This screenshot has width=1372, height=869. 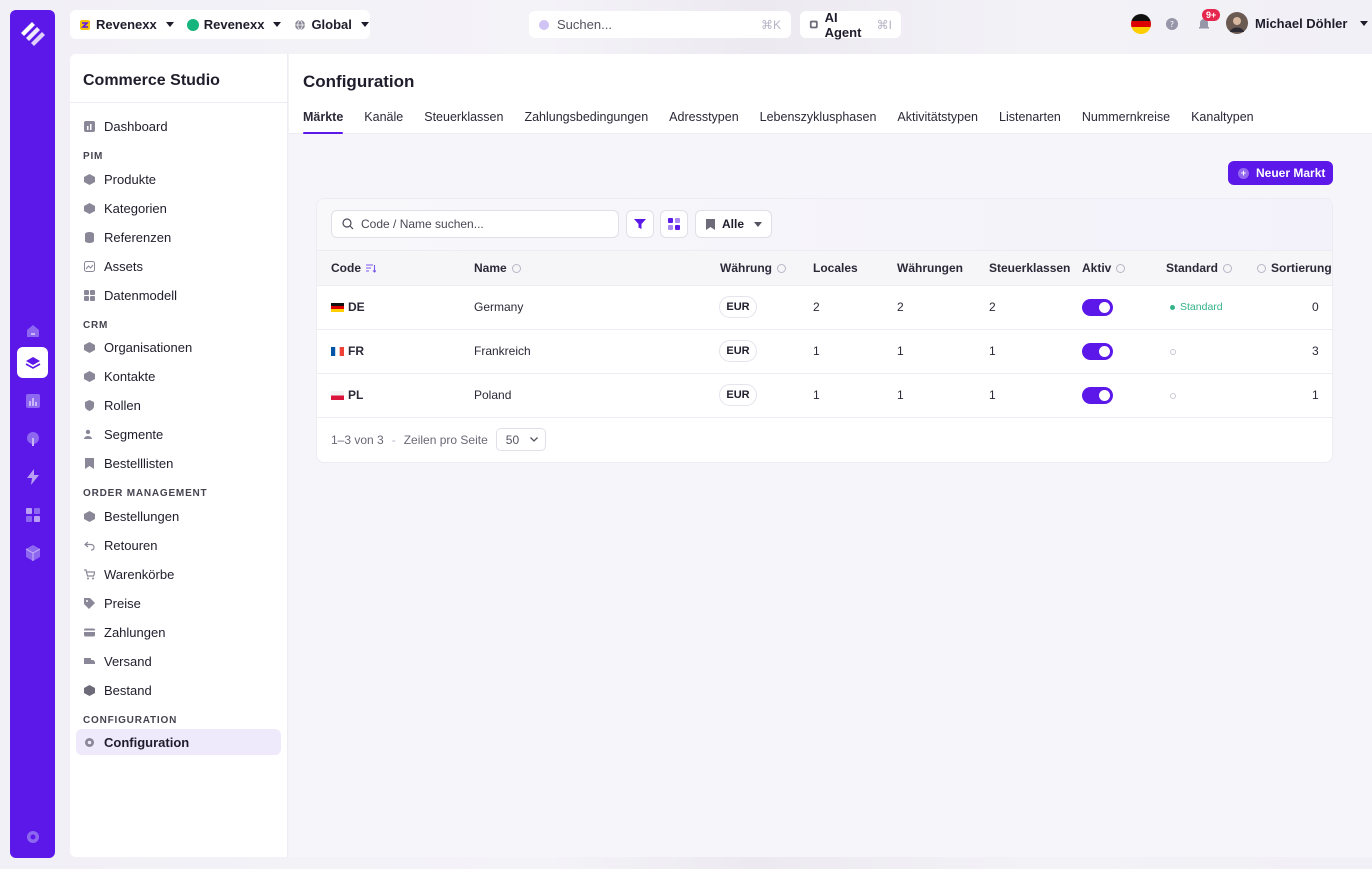 I want to click on rows-per-page-select: 50, so click(x=520, y=439).